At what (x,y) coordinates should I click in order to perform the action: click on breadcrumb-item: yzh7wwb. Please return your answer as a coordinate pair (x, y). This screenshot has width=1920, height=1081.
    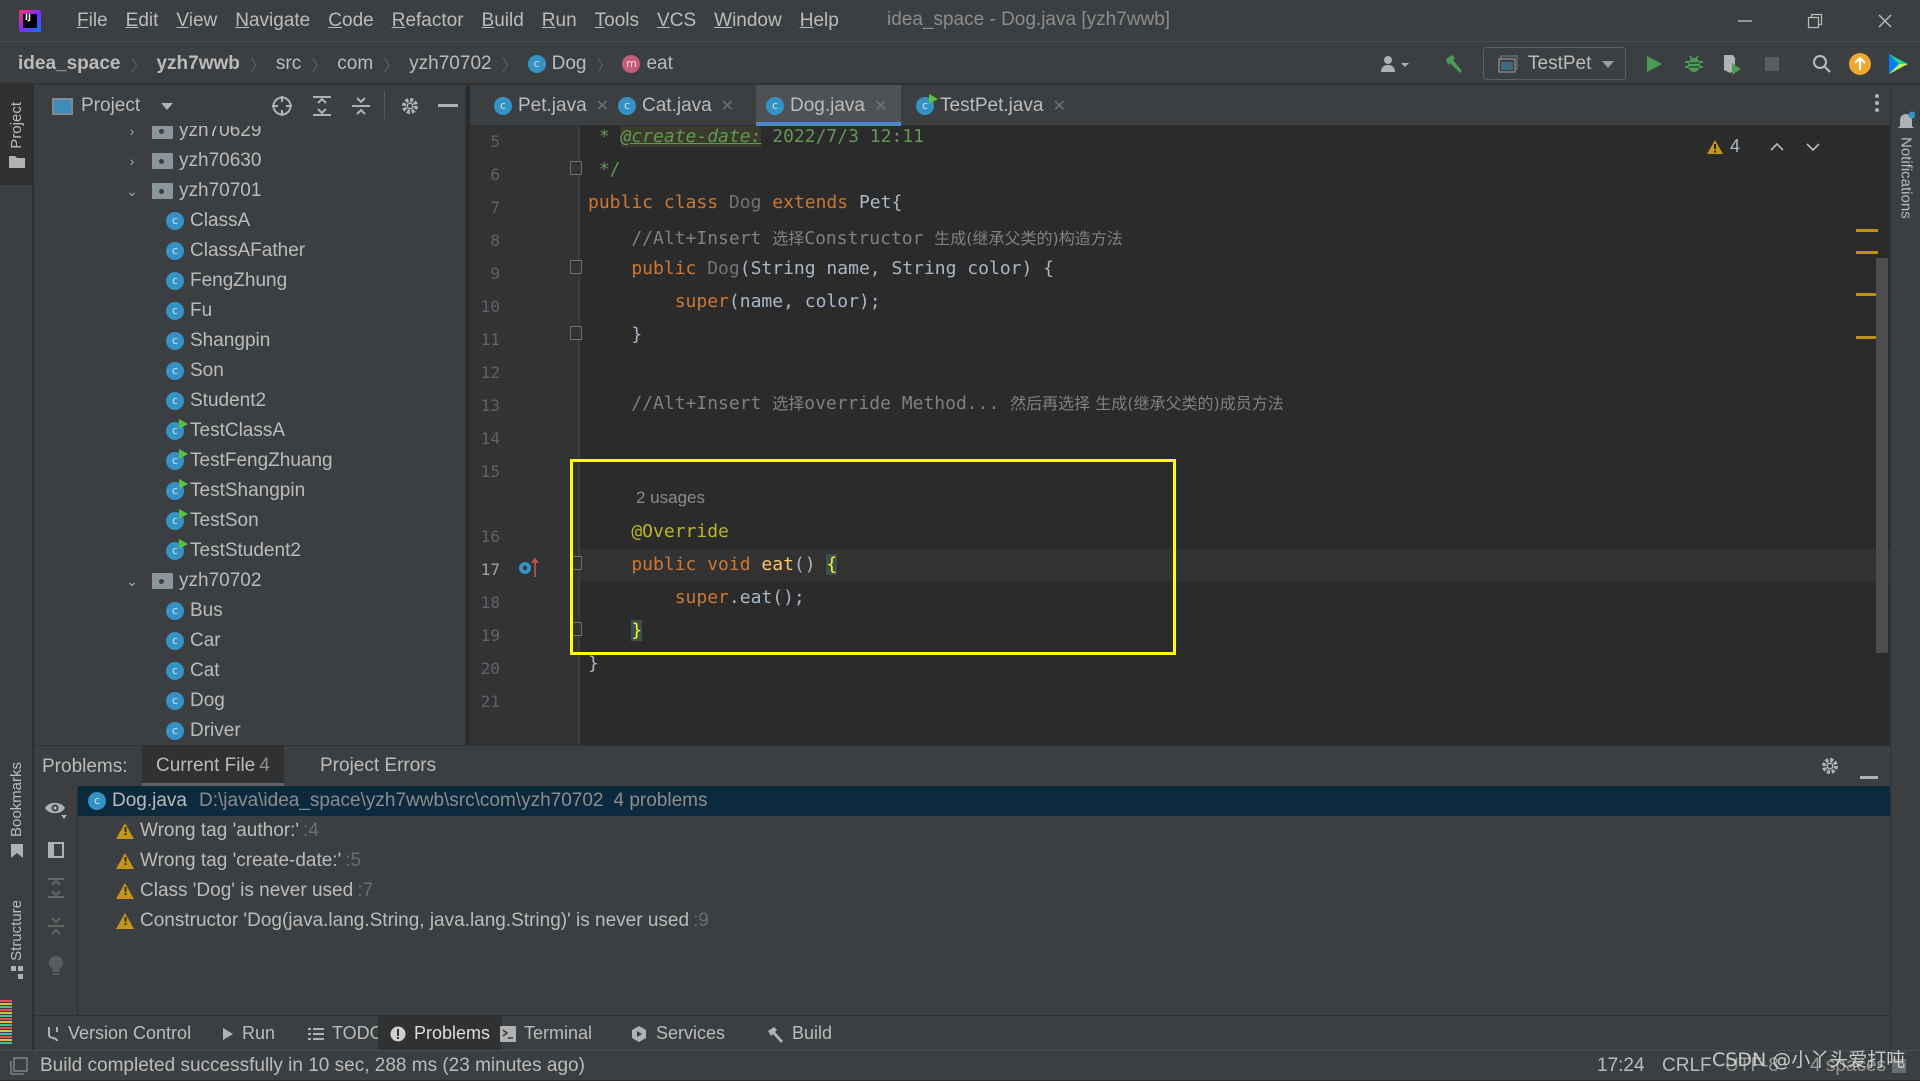
    Looking at the image, I should click on (197, 64).